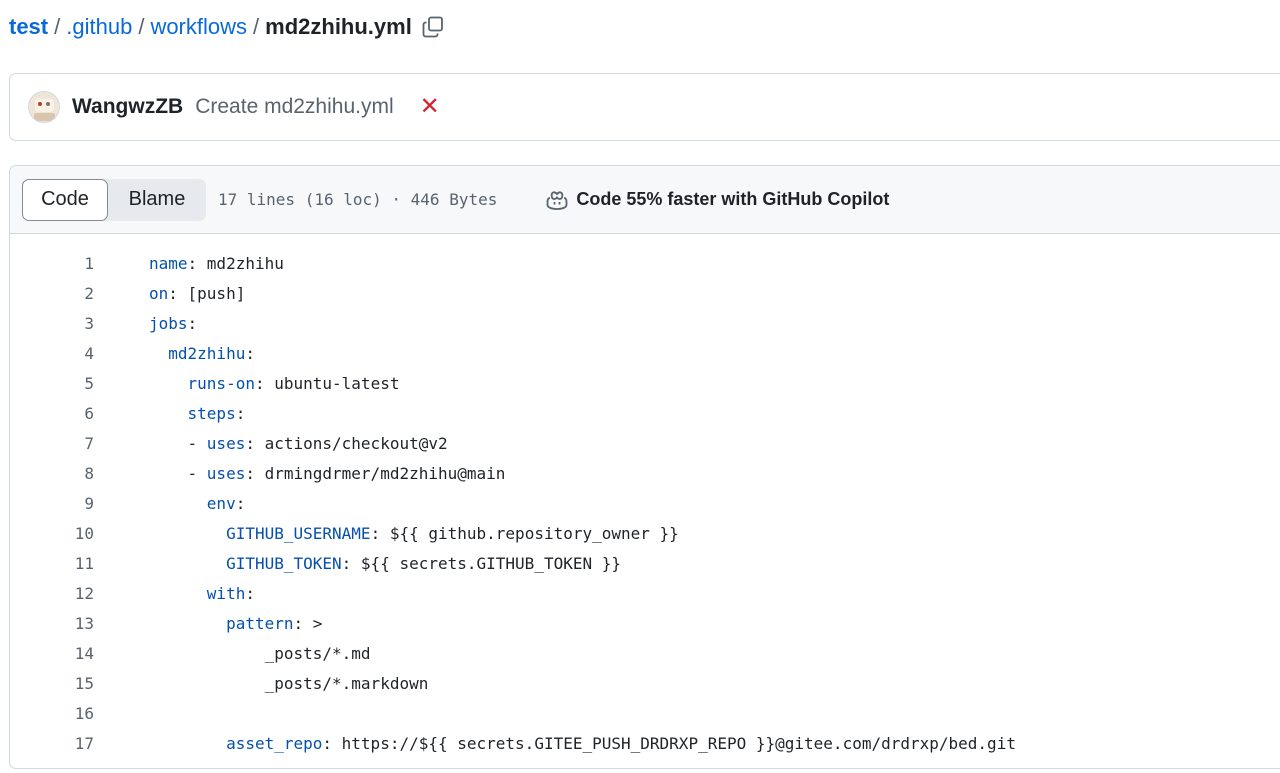 The image size is (1280, 773). I want to click on view-toggle: Code Blame, so click(114, 199).